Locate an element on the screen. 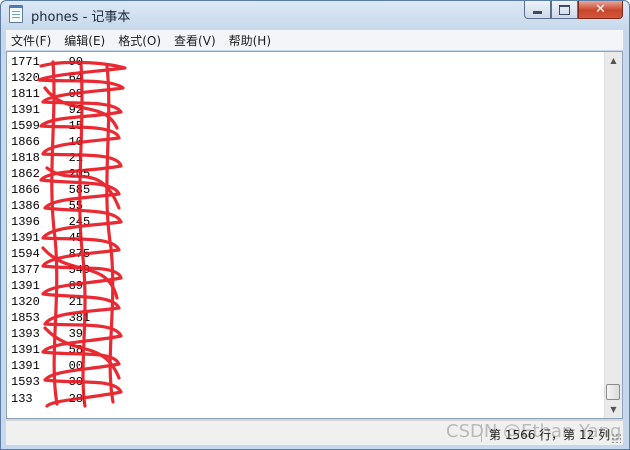 Image resolution: width=630 pixels, height=450 pixels. menu-edit: 编辑(E) is located at coordinates (85, 40).